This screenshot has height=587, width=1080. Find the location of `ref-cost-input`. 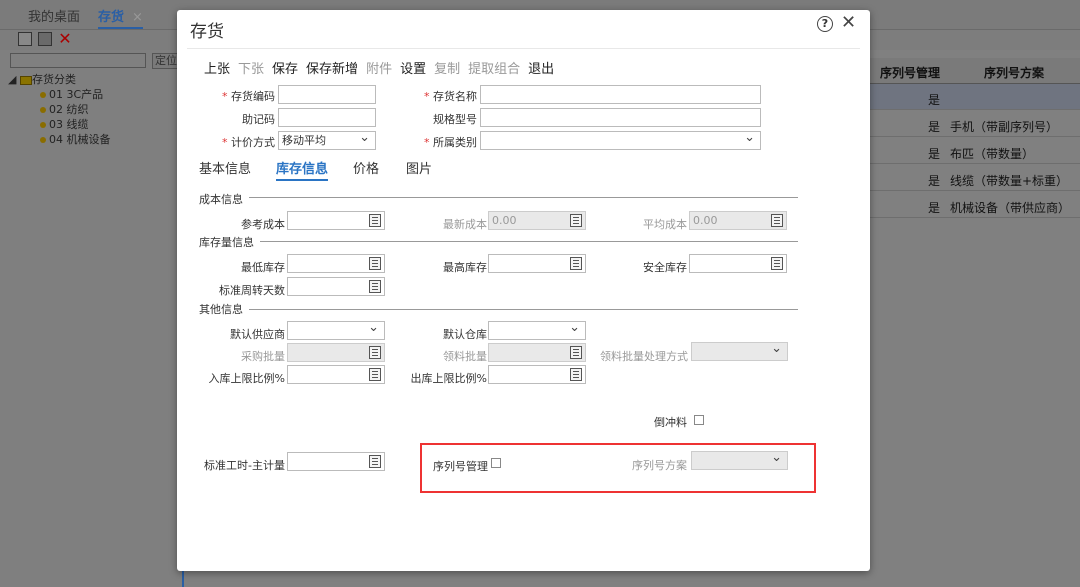

ref-cost-input is located at coordinates (336, 220).